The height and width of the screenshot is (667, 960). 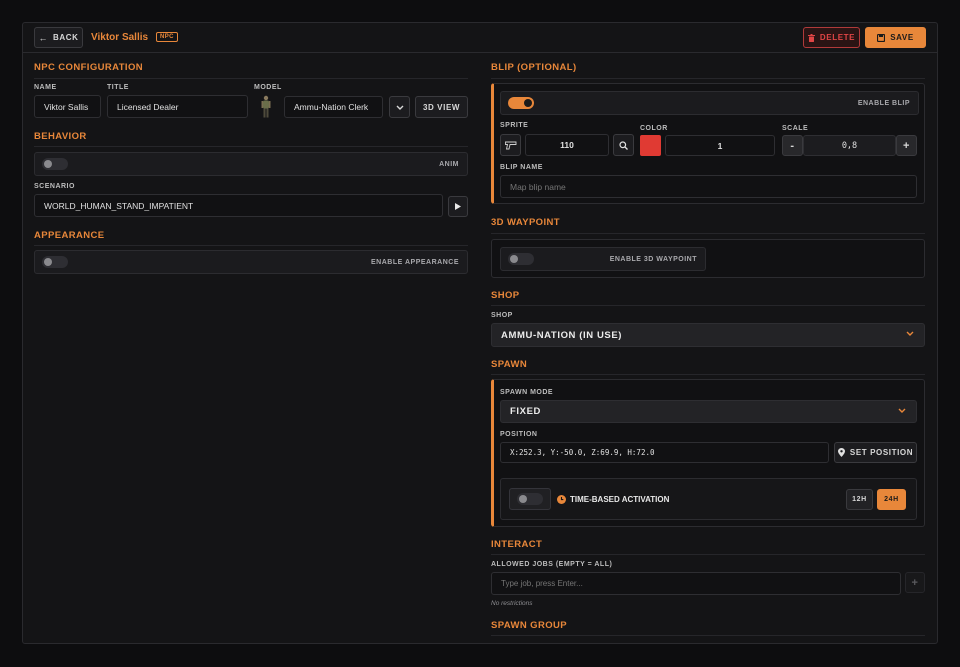 What do you see at coordinates (525, 222) in the screenshot?
I see `waypoint-title: 3D WAYPOINT` at bounding box center [525, 222].